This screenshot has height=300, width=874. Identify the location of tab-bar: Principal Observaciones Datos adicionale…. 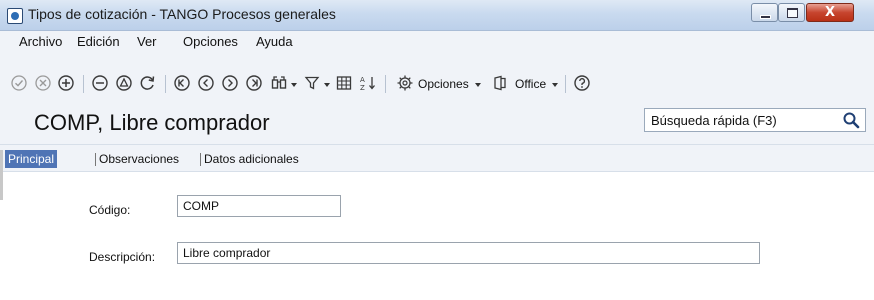
(437, 158).